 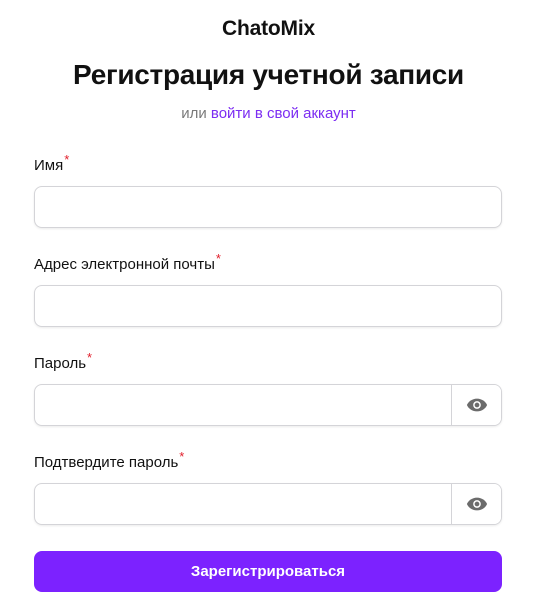 I want to click on password-input, so click(x=243, y=405).